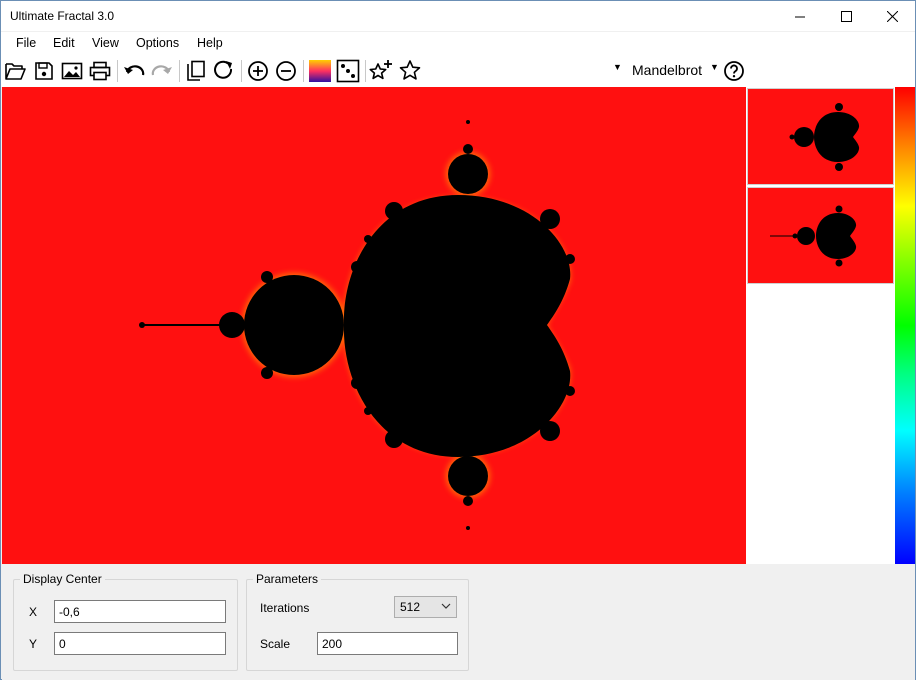 This screenshot has width=916, height=680. What do you see at coordinates (425, 607) in the screenshot?
I see `iterations-select: 512` at bounding box center [425, 607].